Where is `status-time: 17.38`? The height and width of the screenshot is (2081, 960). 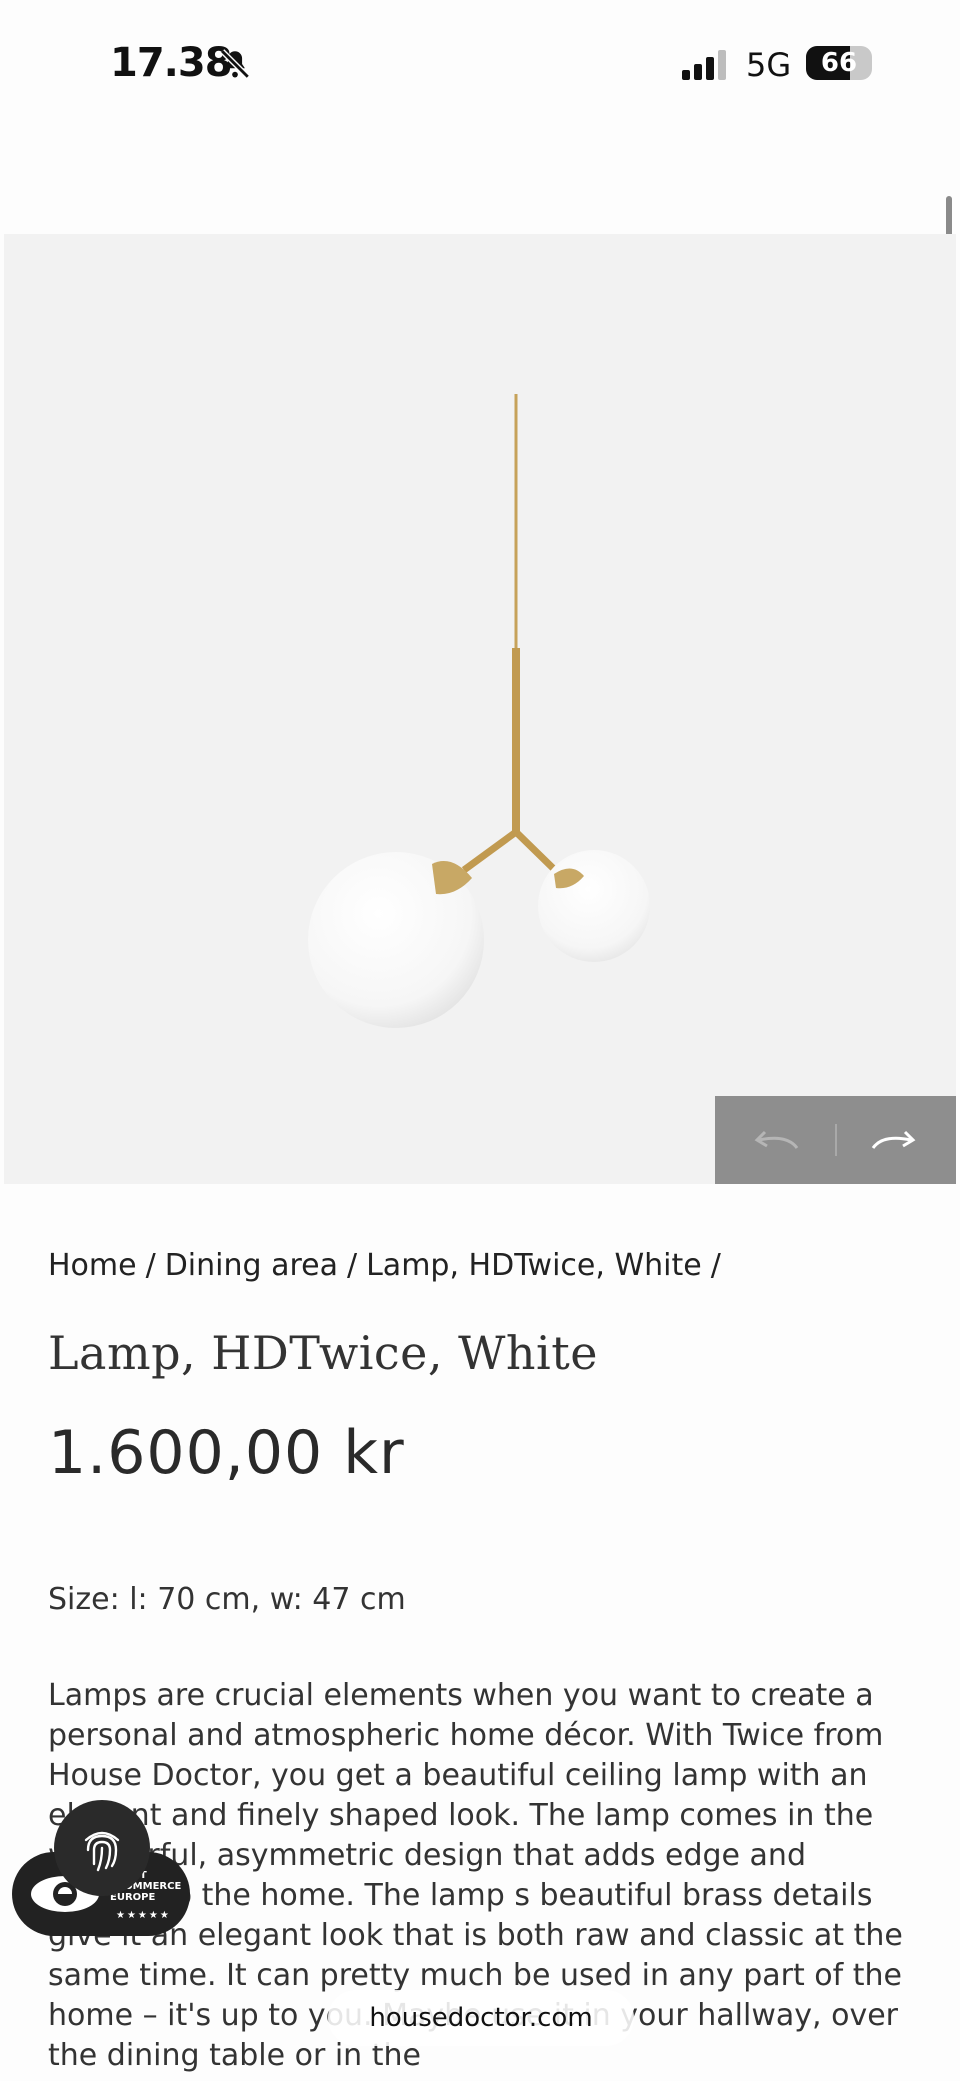 status-time: 17.38 is located at coordinates (171, 63).